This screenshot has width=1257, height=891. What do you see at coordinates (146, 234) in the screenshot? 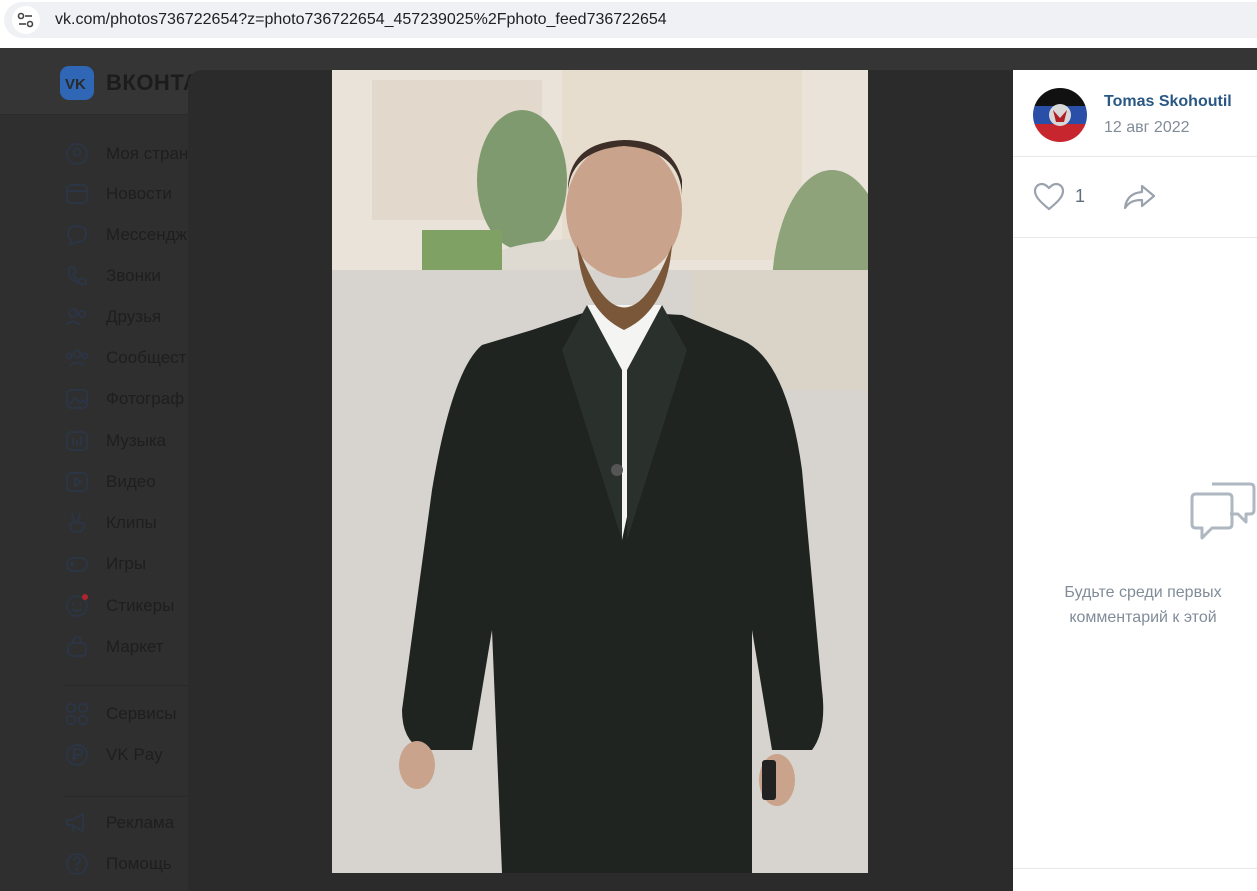
I see `sidebar-item-label: Мессендж` at bounding box center [146, 234].